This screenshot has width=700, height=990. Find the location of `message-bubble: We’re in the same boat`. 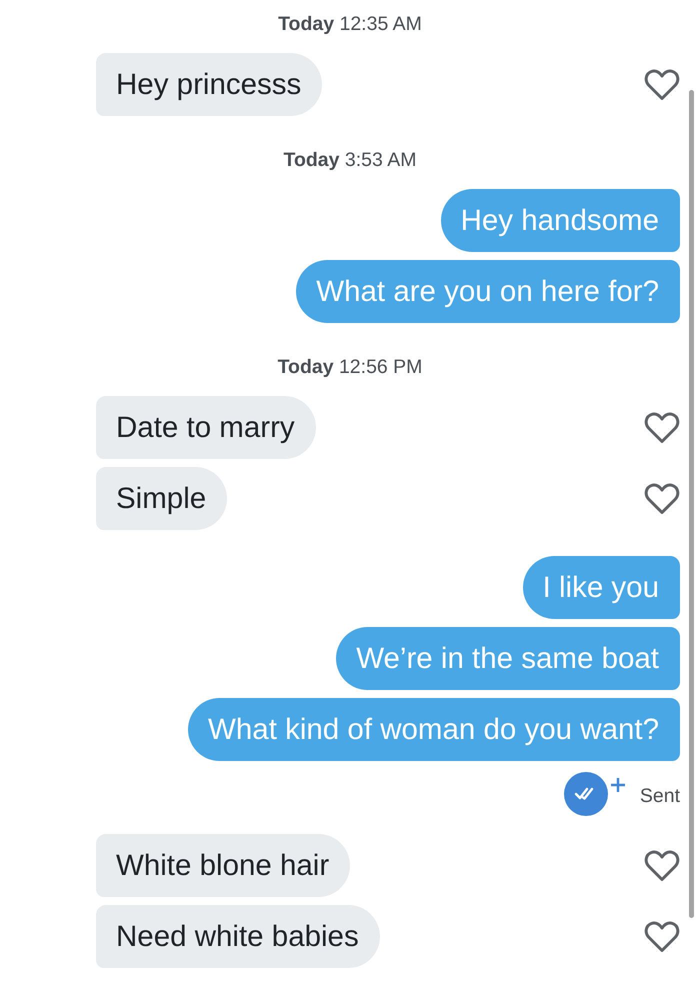

message-bubble: We’re in the same boat is located at coordinates (508, 658).